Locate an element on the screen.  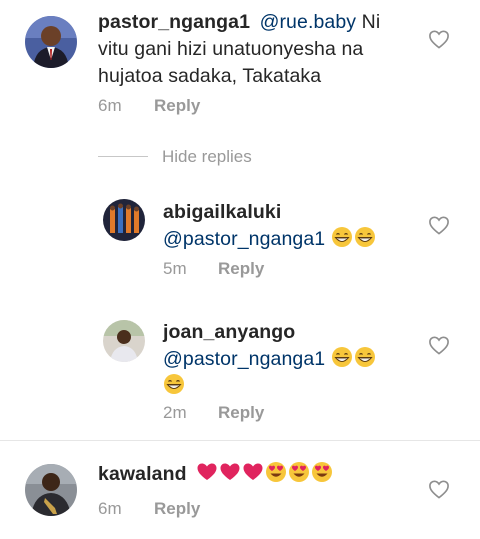
username: kawaland is located at coordinates (142, 474).